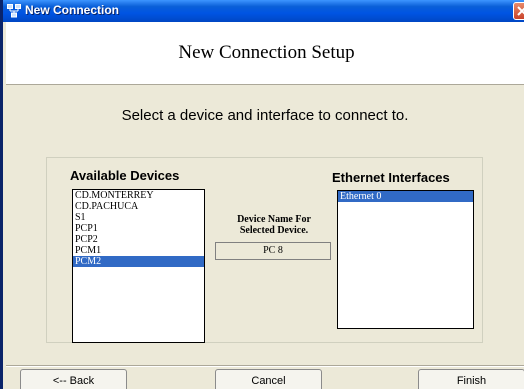  What do you see at coordinates (405, 196) in the screenshot?
I see `interface-list-item: Ethernet 0` at bounding box center [405, 196].